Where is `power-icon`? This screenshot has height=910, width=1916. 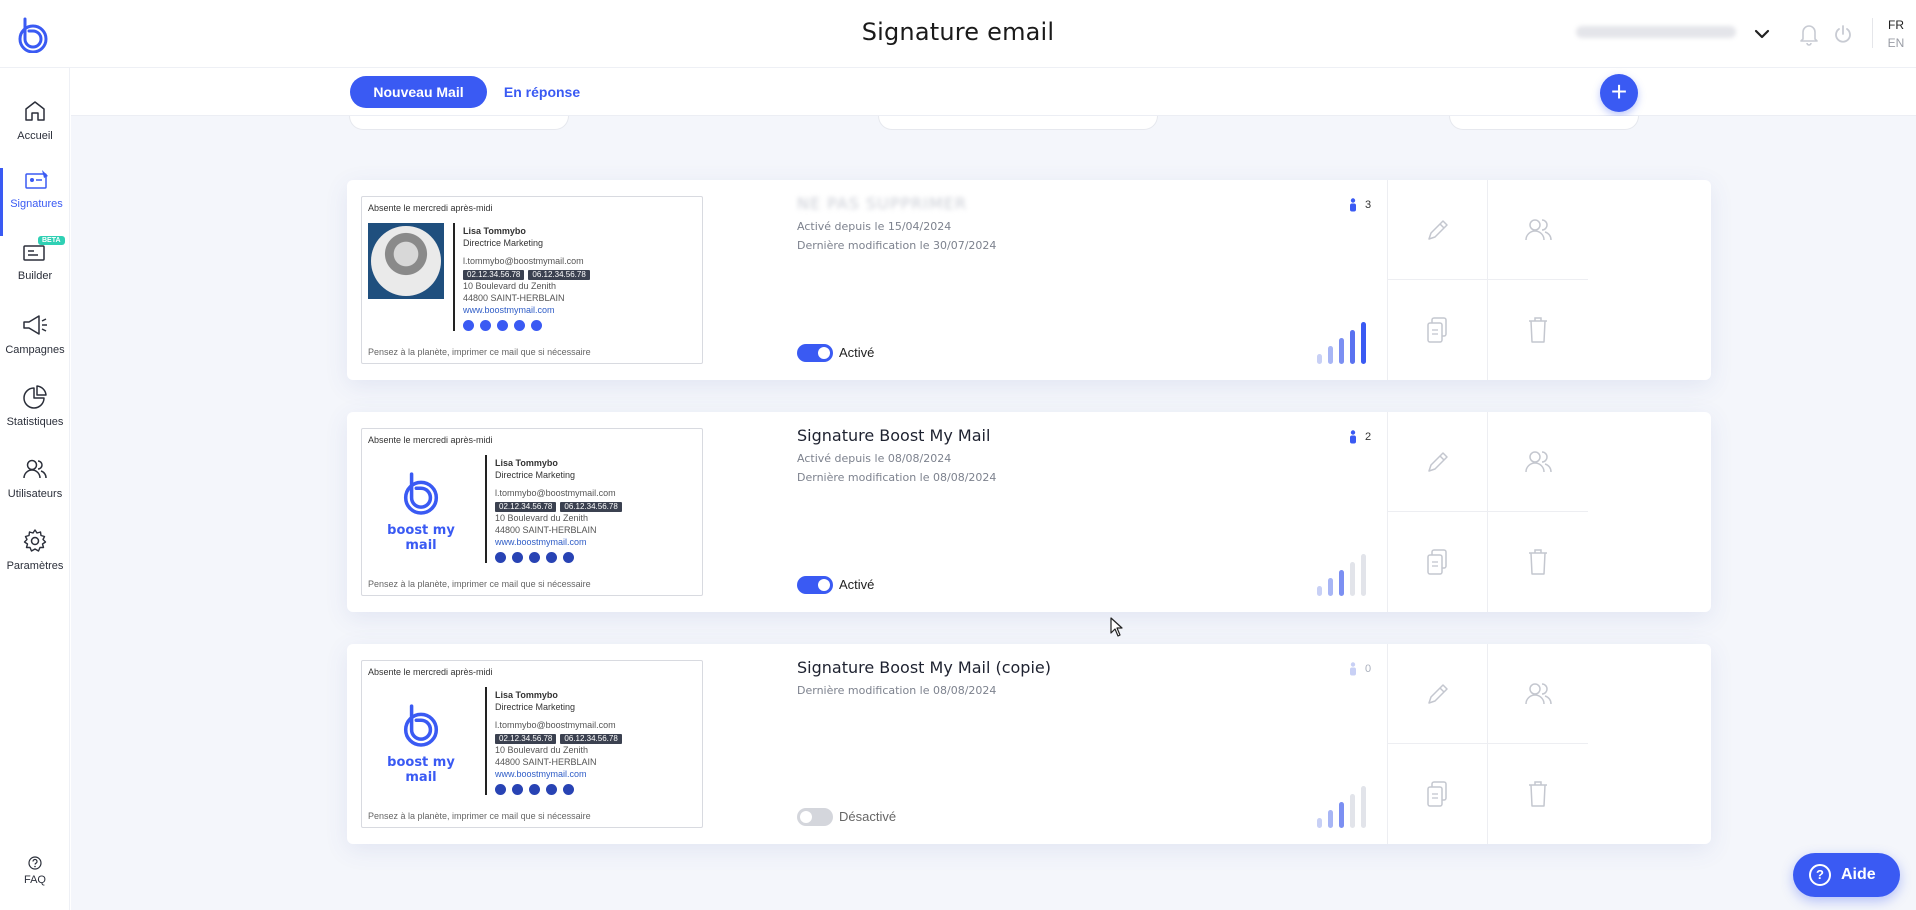 power-icon is located at coordinates (1843, 34).